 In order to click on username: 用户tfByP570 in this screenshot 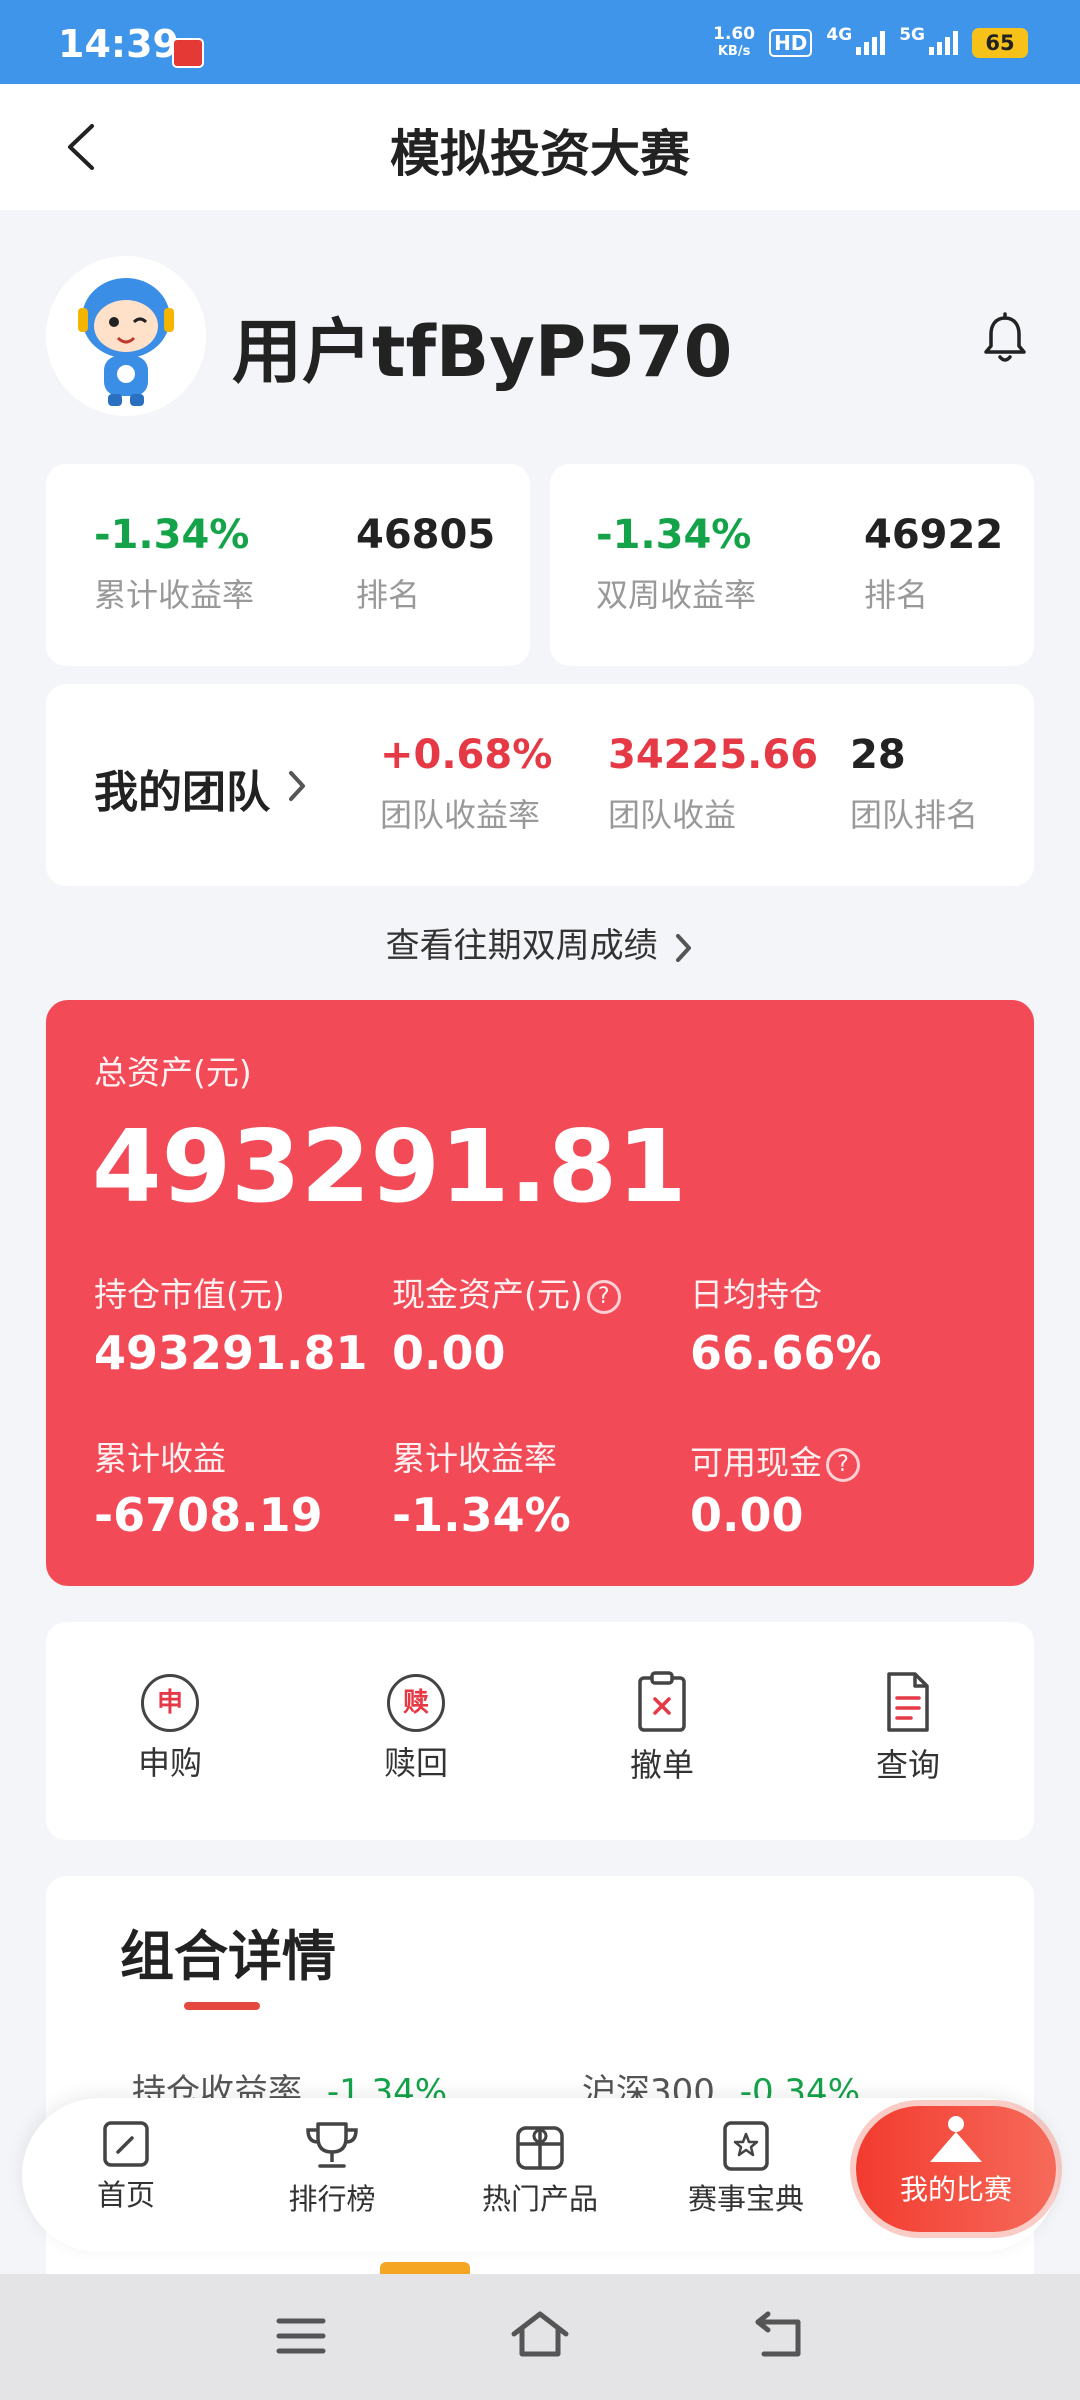, I will do `click(482, 352)`.